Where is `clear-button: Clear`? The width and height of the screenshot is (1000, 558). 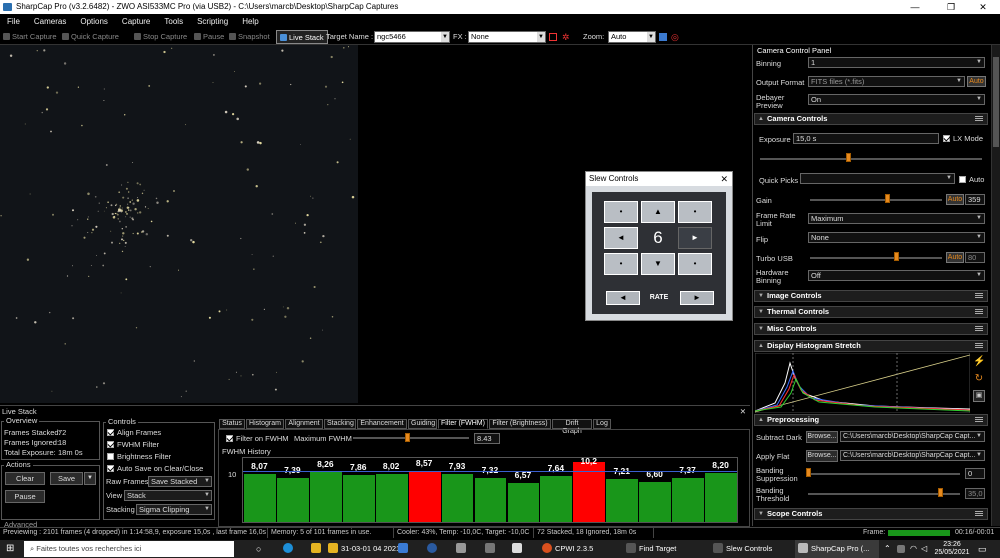
clear-button: Clear is located at coordinates (25, 478).